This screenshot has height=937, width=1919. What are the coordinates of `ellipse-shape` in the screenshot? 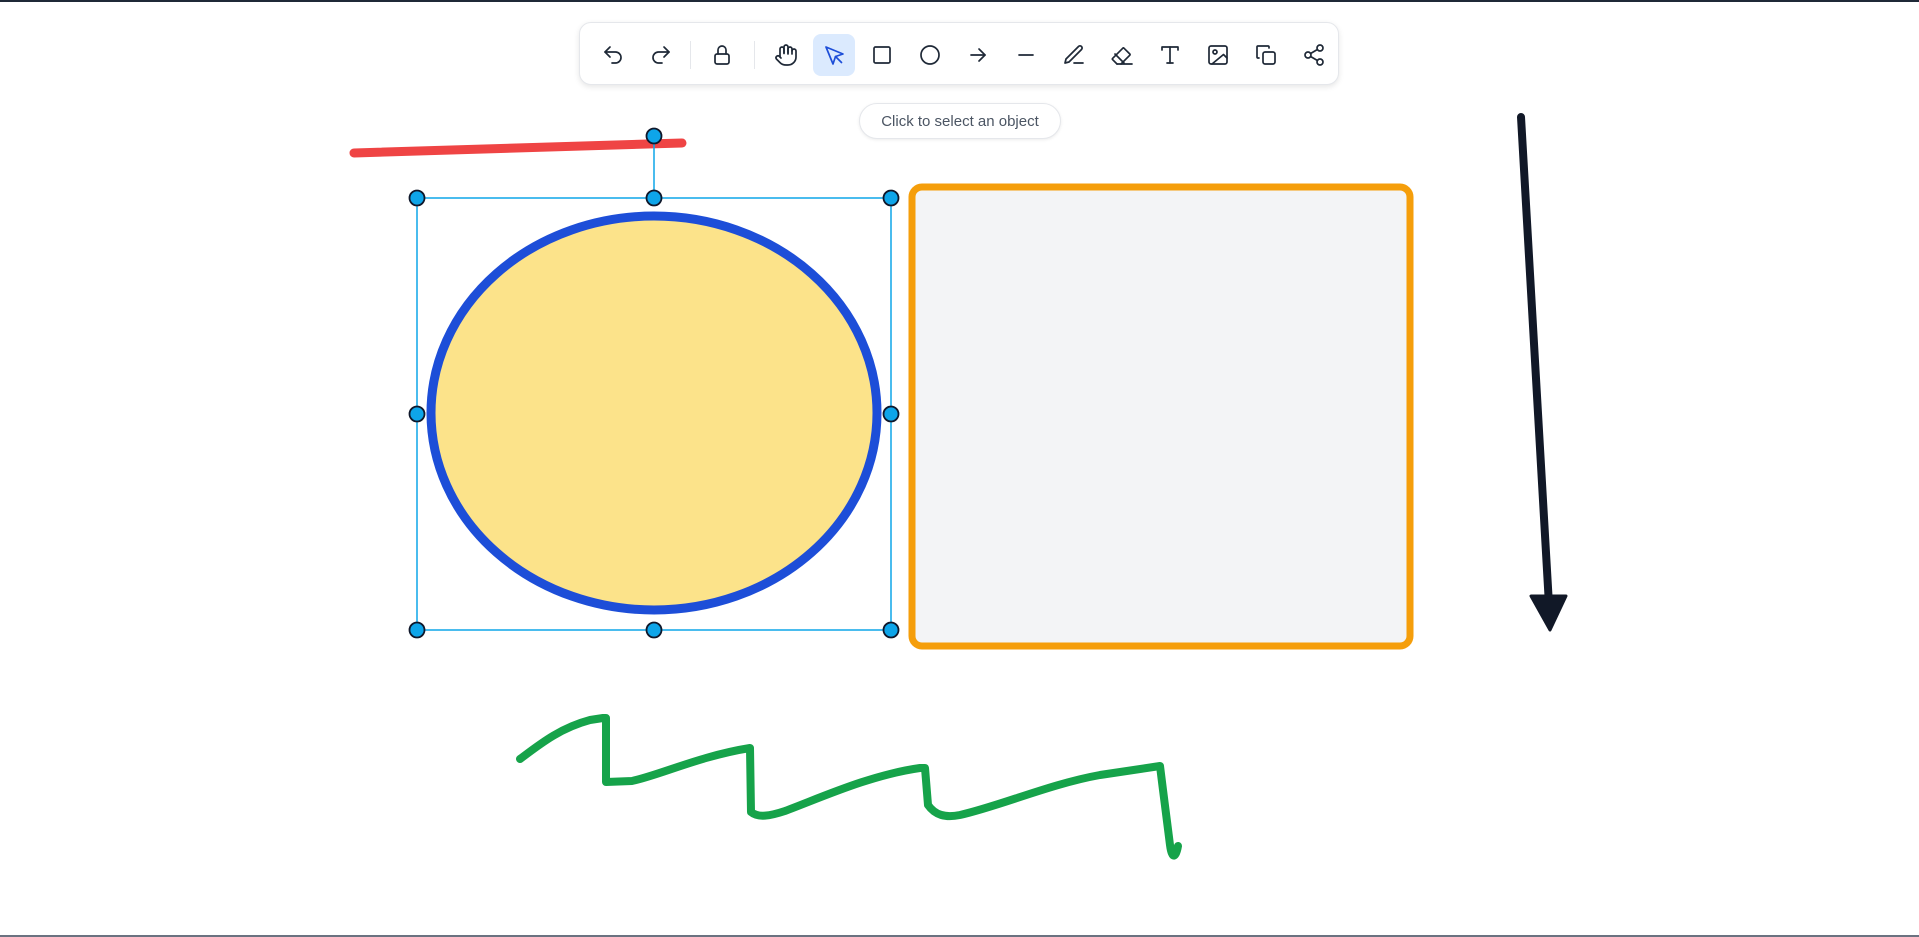 It's located at (654, 413).